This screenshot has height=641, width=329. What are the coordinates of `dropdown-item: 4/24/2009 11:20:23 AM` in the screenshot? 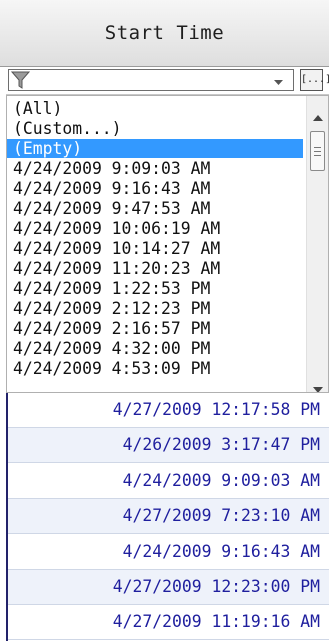 It's located at (155, 268).